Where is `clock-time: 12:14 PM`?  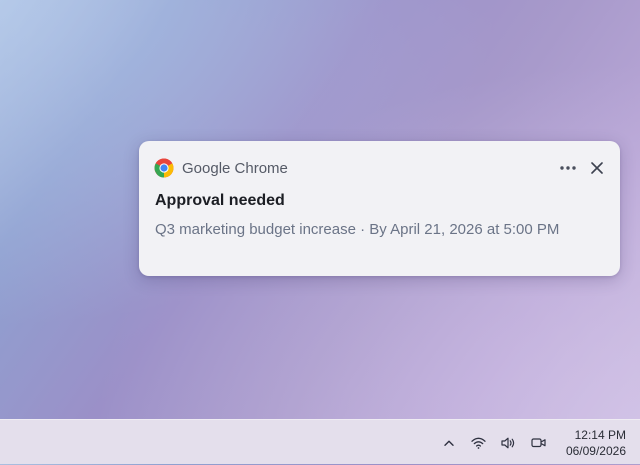
clock-time: 12:14 PM is located at coordinates (600, 434).